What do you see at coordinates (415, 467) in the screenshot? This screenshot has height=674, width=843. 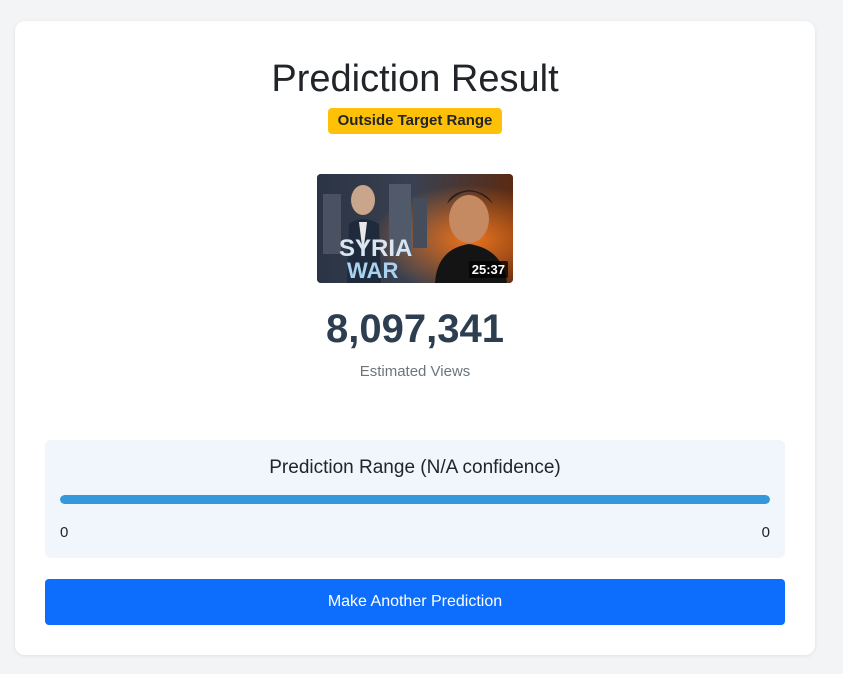 I see `prediction-range-title: Prediction Range (N/A confidence)` at bounding box center [415, 467].